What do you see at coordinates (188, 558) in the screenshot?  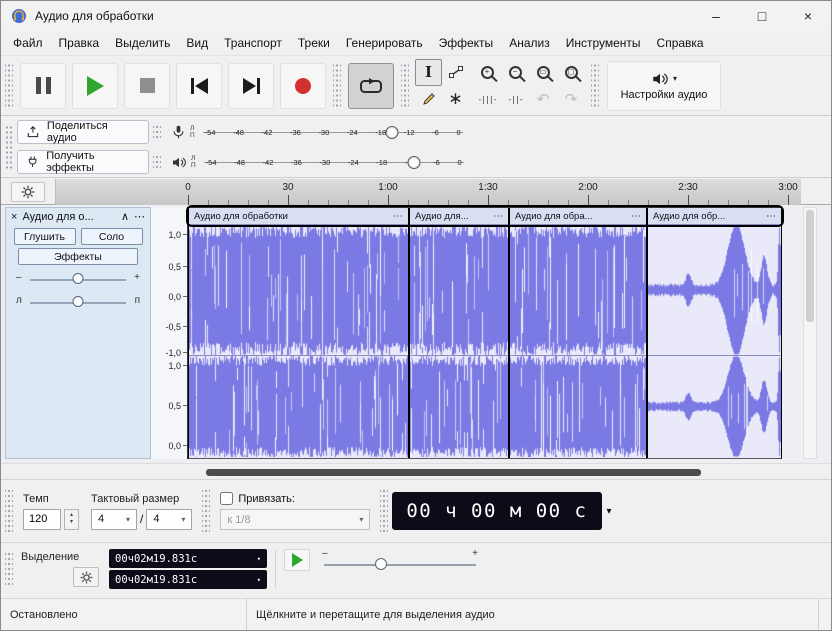 I see `selection-start-field: 00ч02м19.831с ▾` at bounding box center [188, 558].